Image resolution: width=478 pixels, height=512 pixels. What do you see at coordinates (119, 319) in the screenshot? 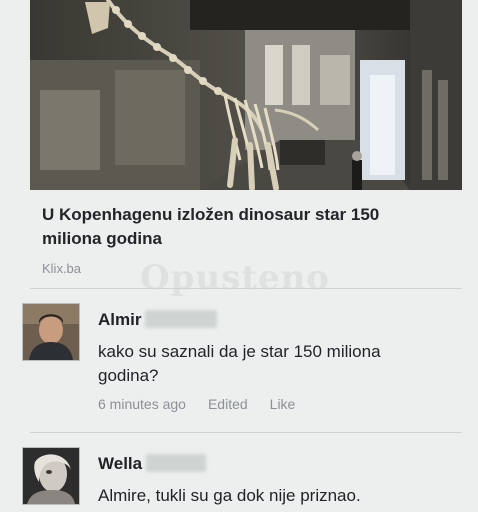
I see `comment-author-first-name: Almir` at bounding box center [119, 319].